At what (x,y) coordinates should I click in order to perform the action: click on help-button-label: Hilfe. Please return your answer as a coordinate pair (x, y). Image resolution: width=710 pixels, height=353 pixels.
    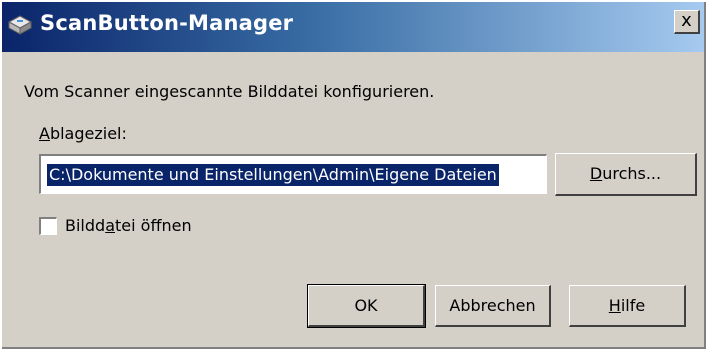
    Looking at the image, I should click on (627, 305).